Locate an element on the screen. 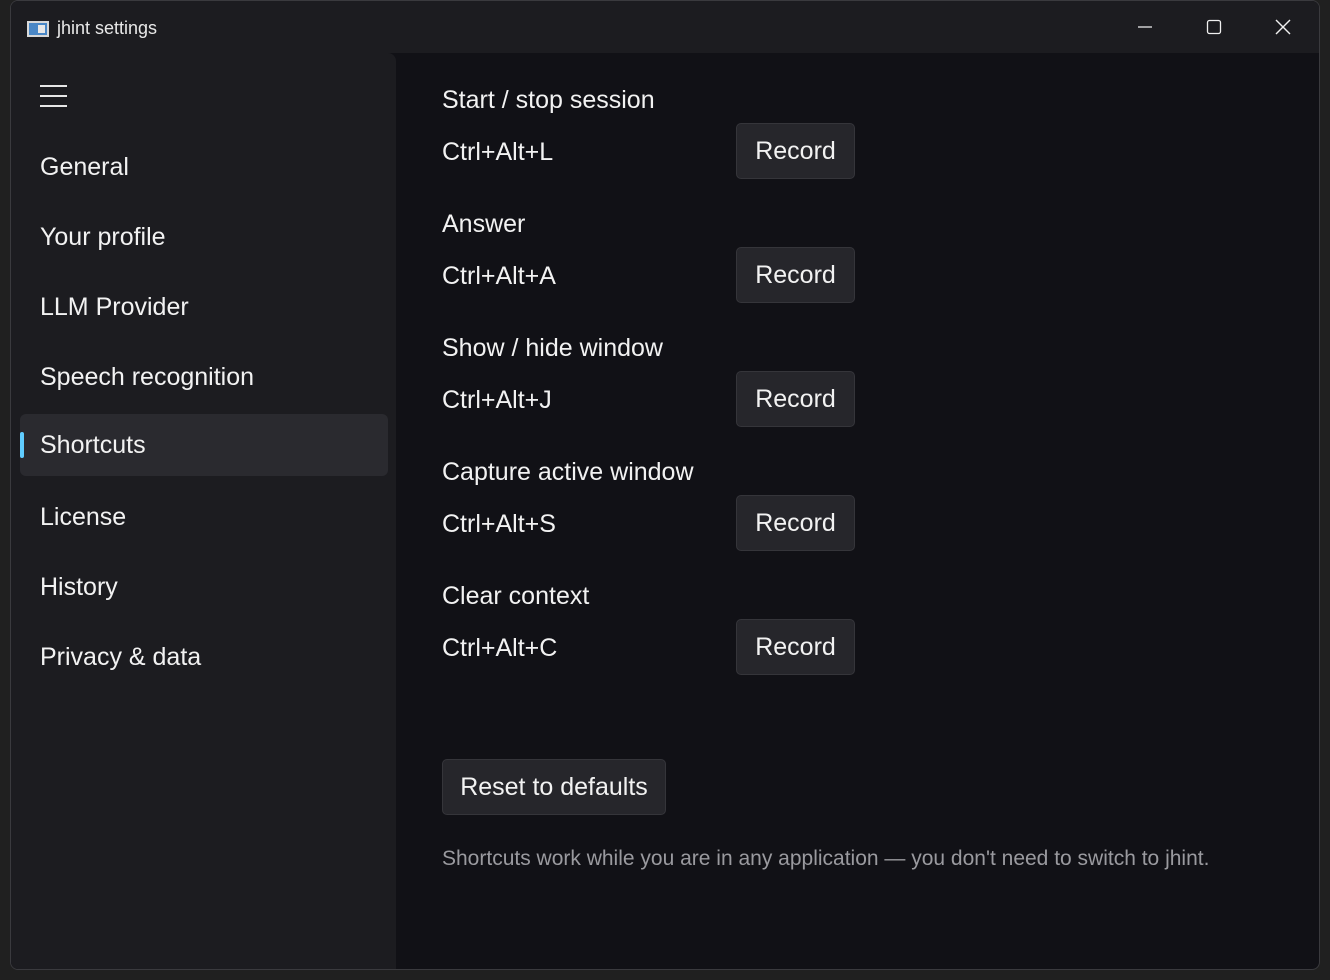 The image size is (1330, 980). sidebar-item-label: Privacy & data is located at coordinates (121, 656).